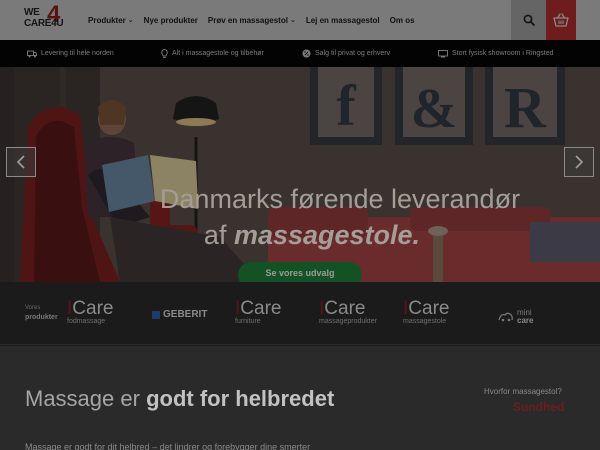 Image resolution: width=600 pixels, height=450 pixels. I want to click on why-label: Hvorfor massagestol?, so click(523, 391).